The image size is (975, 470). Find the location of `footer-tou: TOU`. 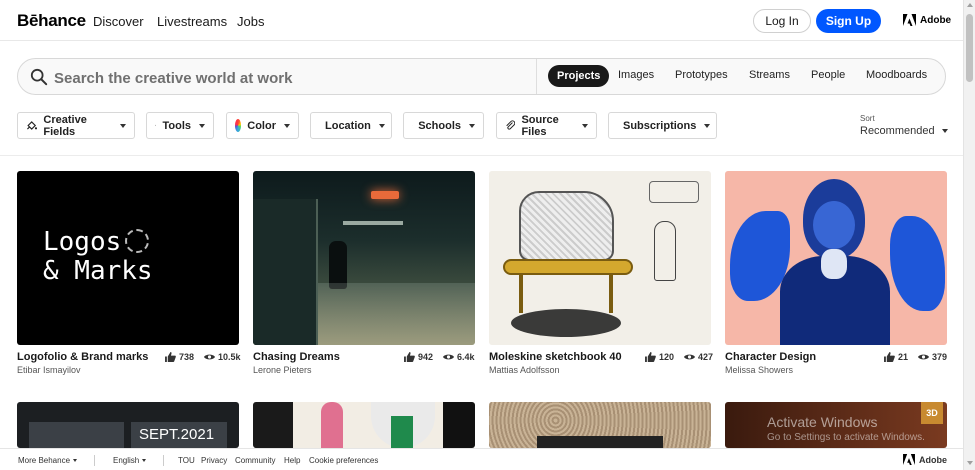

footer-tou: TOU is located at coordinates (186, 460).